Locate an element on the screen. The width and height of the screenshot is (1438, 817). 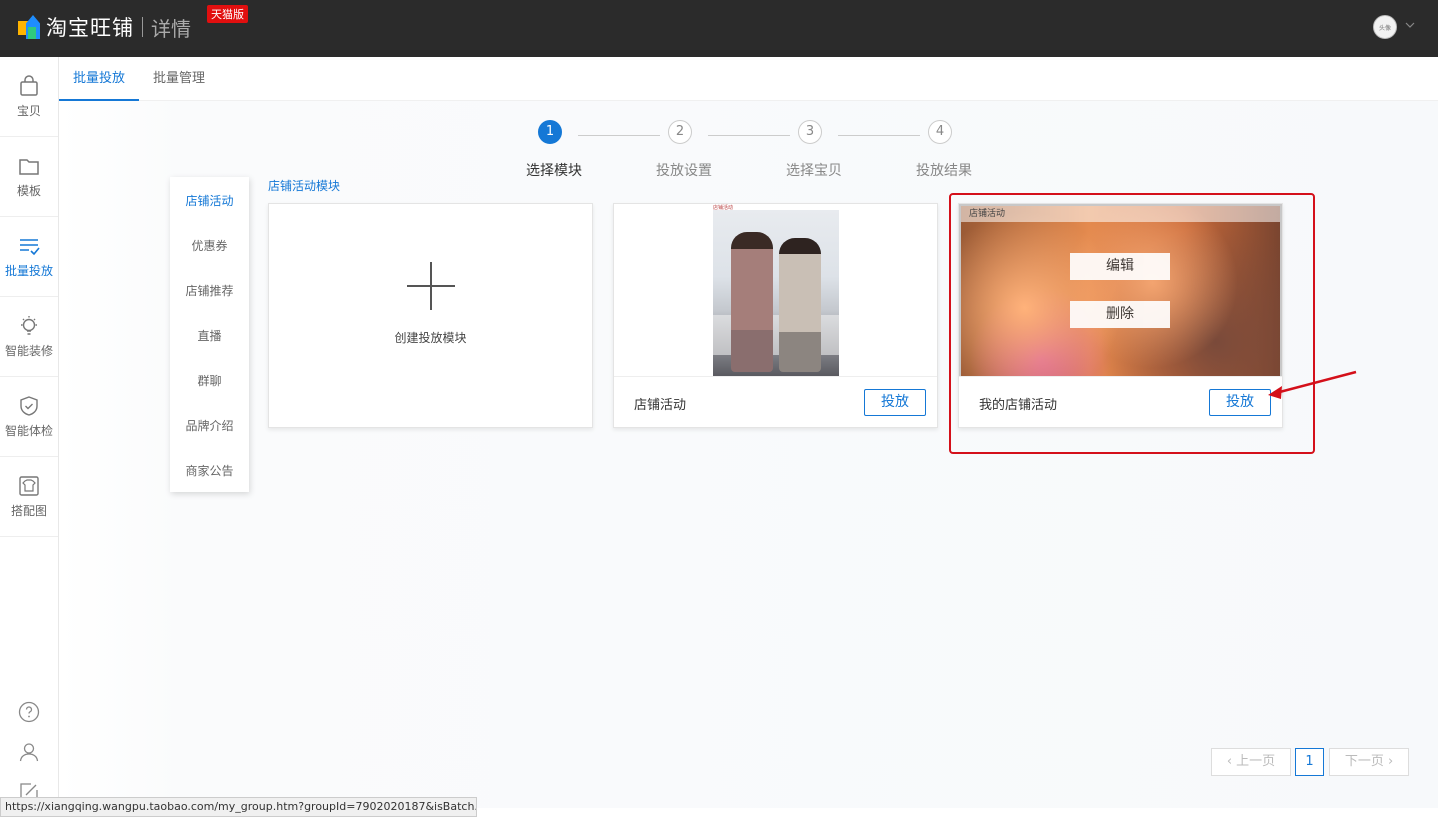
tab-batch-deploy: 批量投放 is located at coordinates (99, 79).